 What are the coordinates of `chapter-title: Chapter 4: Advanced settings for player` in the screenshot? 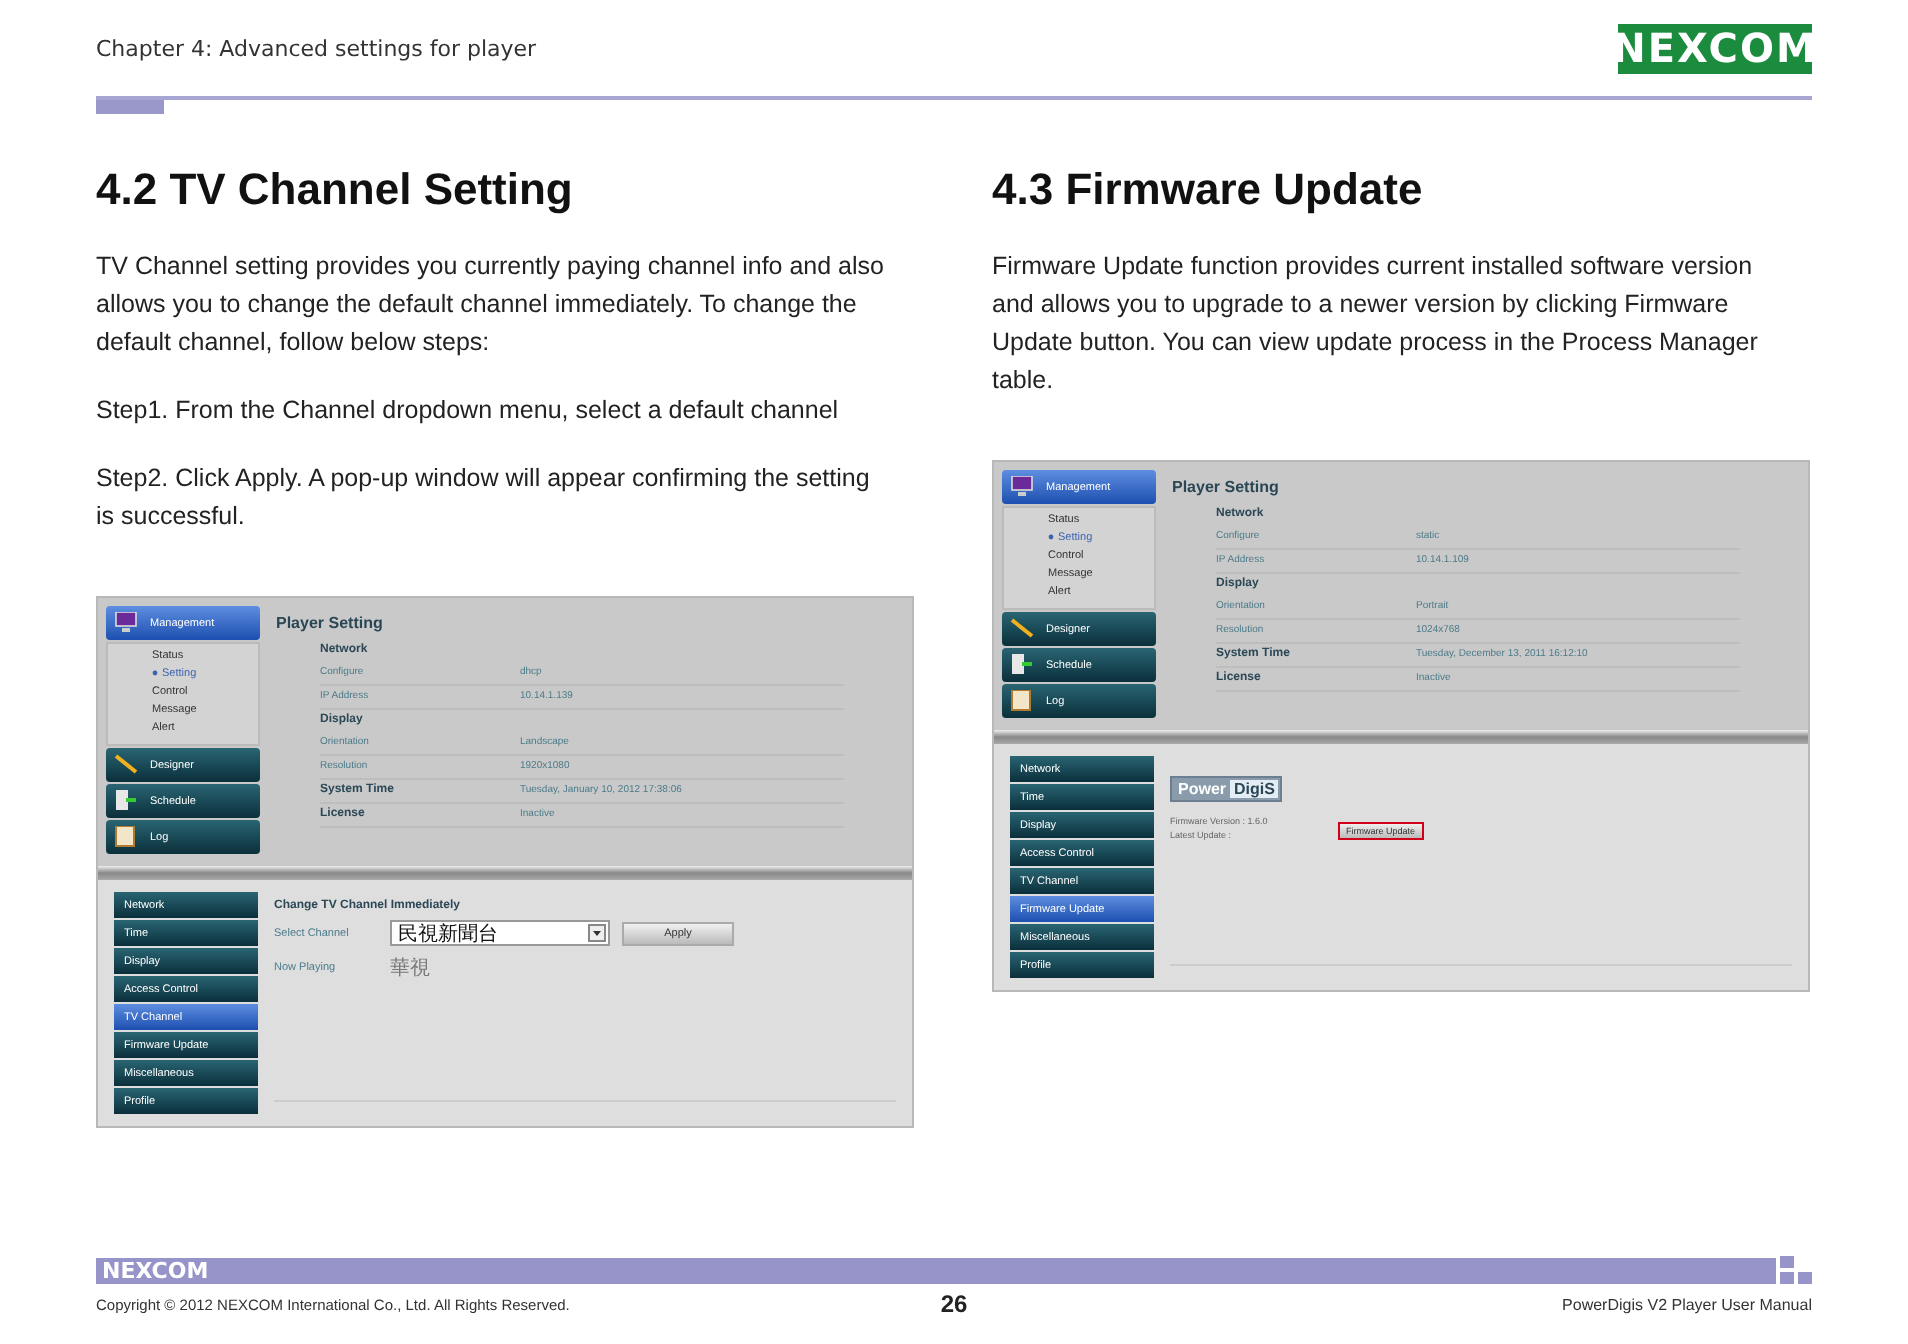 It's located at (316, 48).